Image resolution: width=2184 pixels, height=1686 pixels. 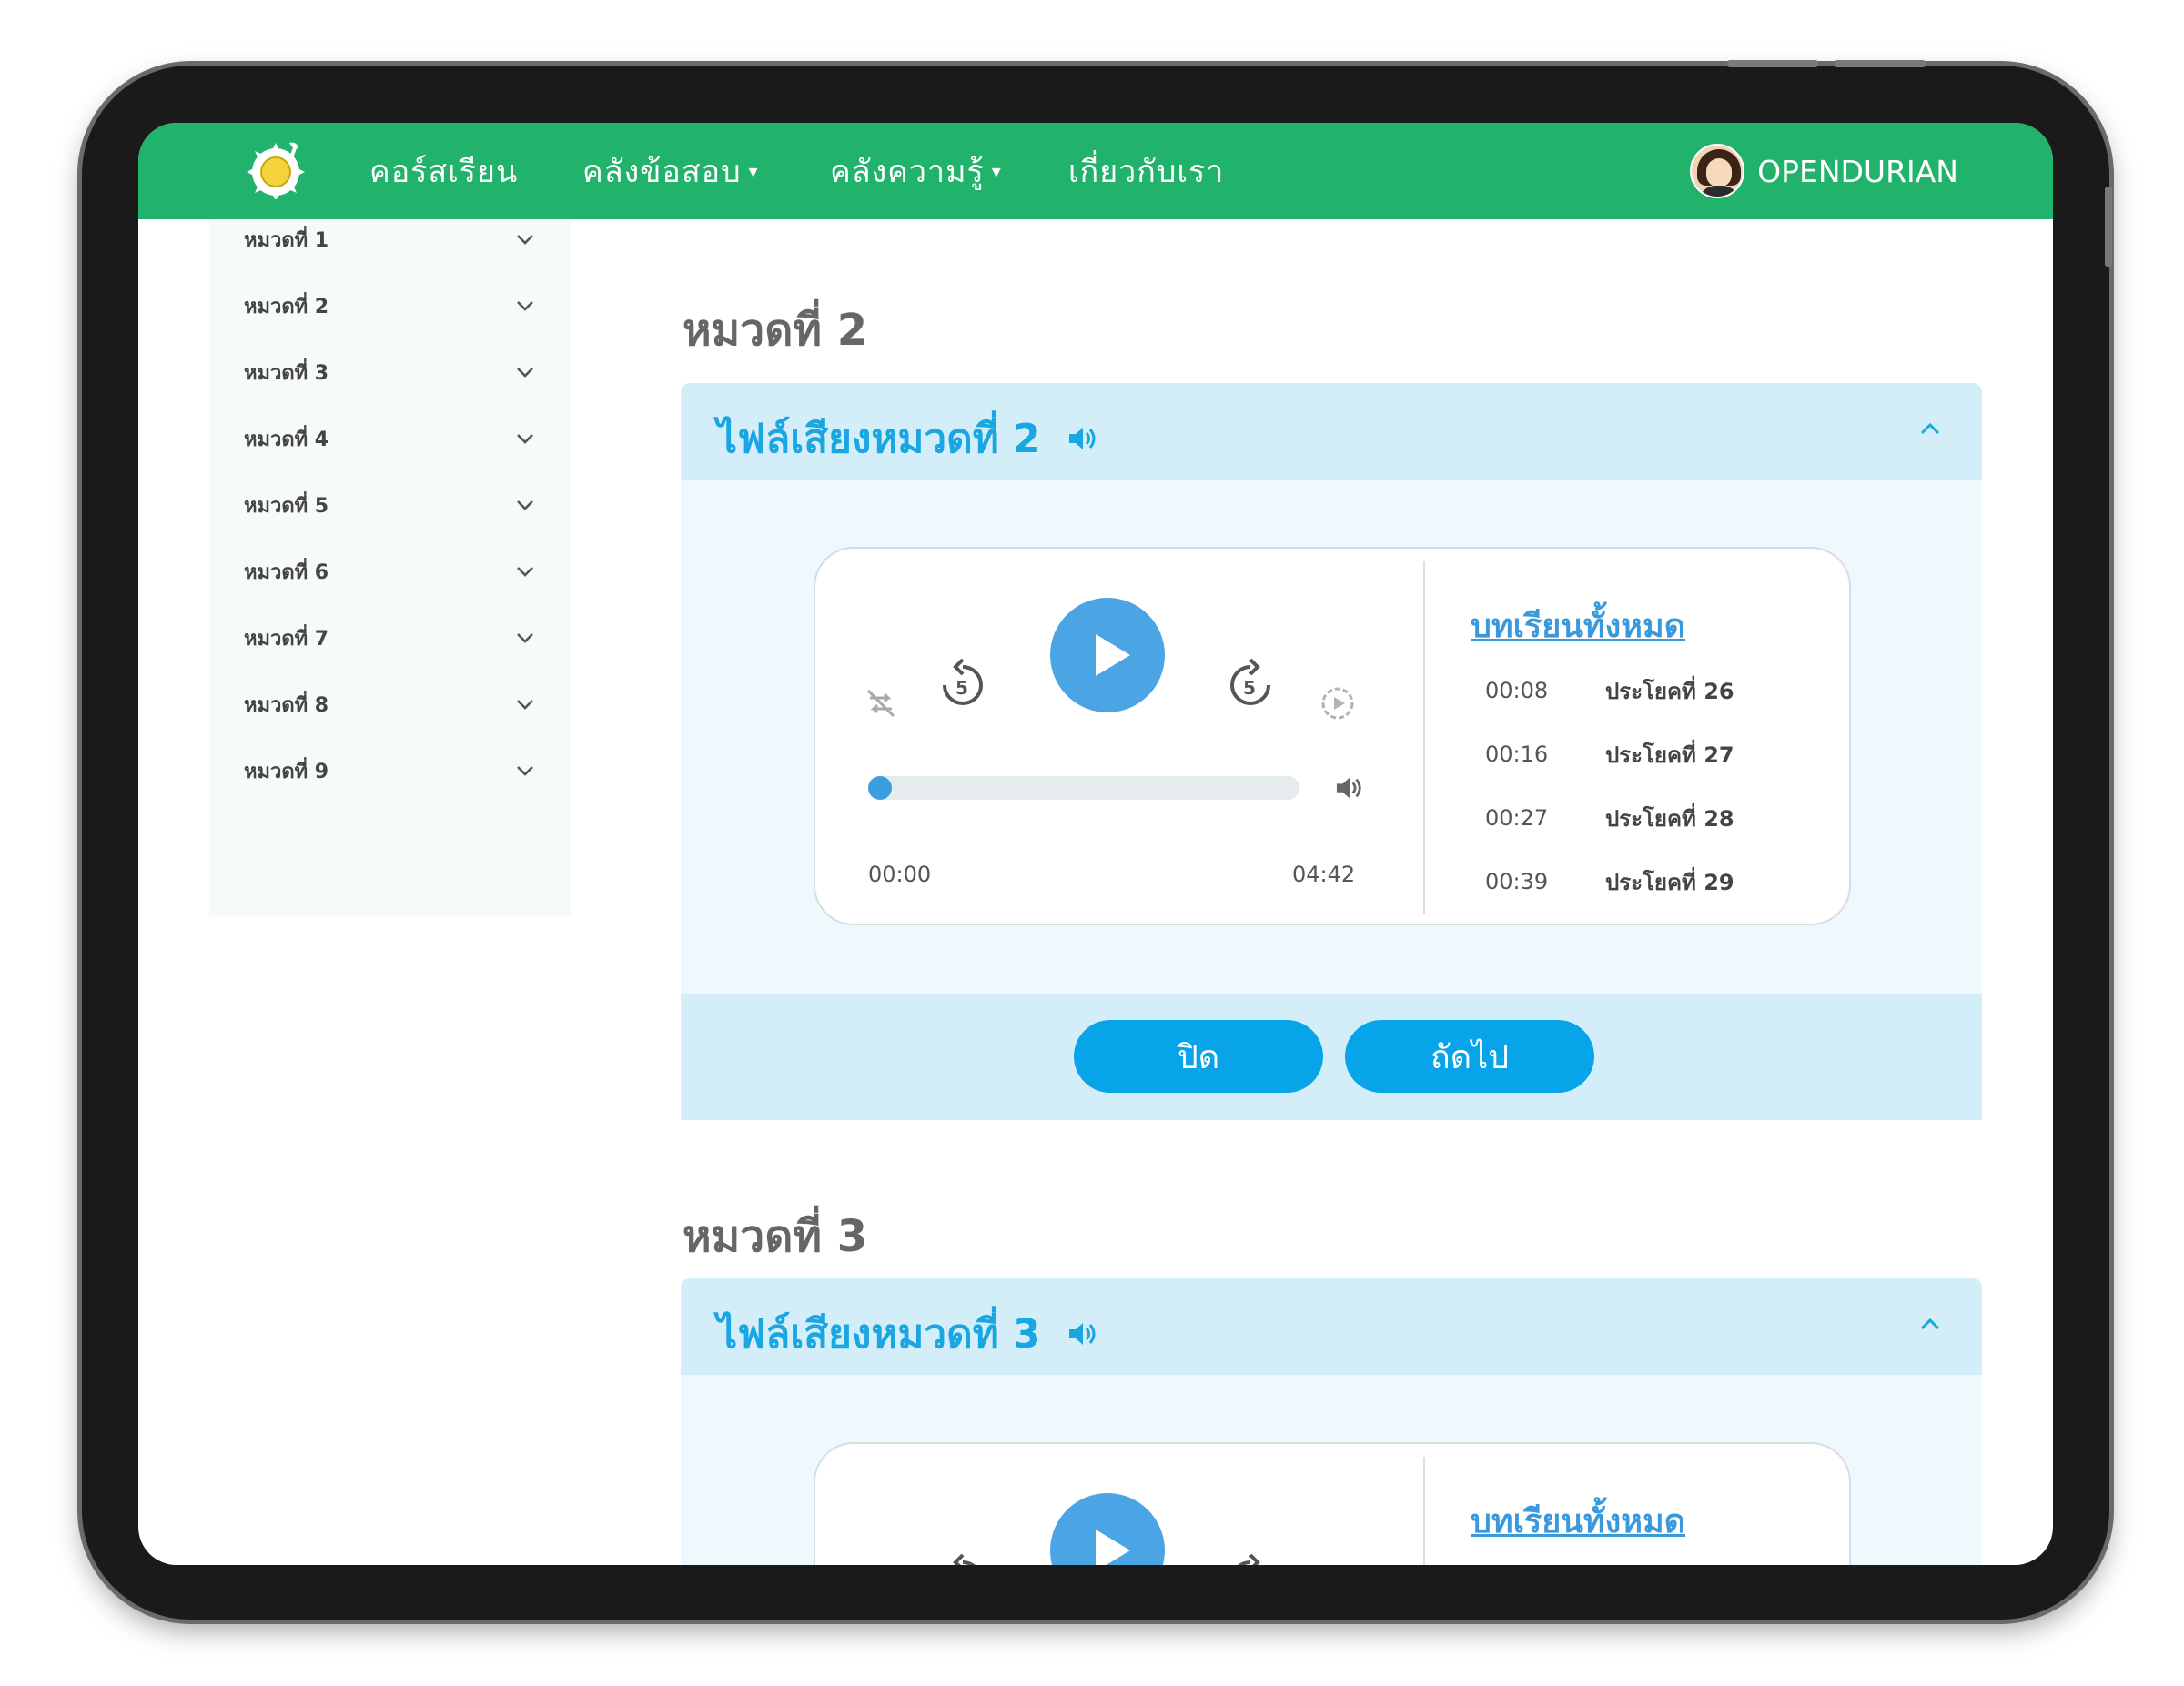 I want to click on sidebar-item-7: หมวดที่ 7, so click(x=390, y=638).